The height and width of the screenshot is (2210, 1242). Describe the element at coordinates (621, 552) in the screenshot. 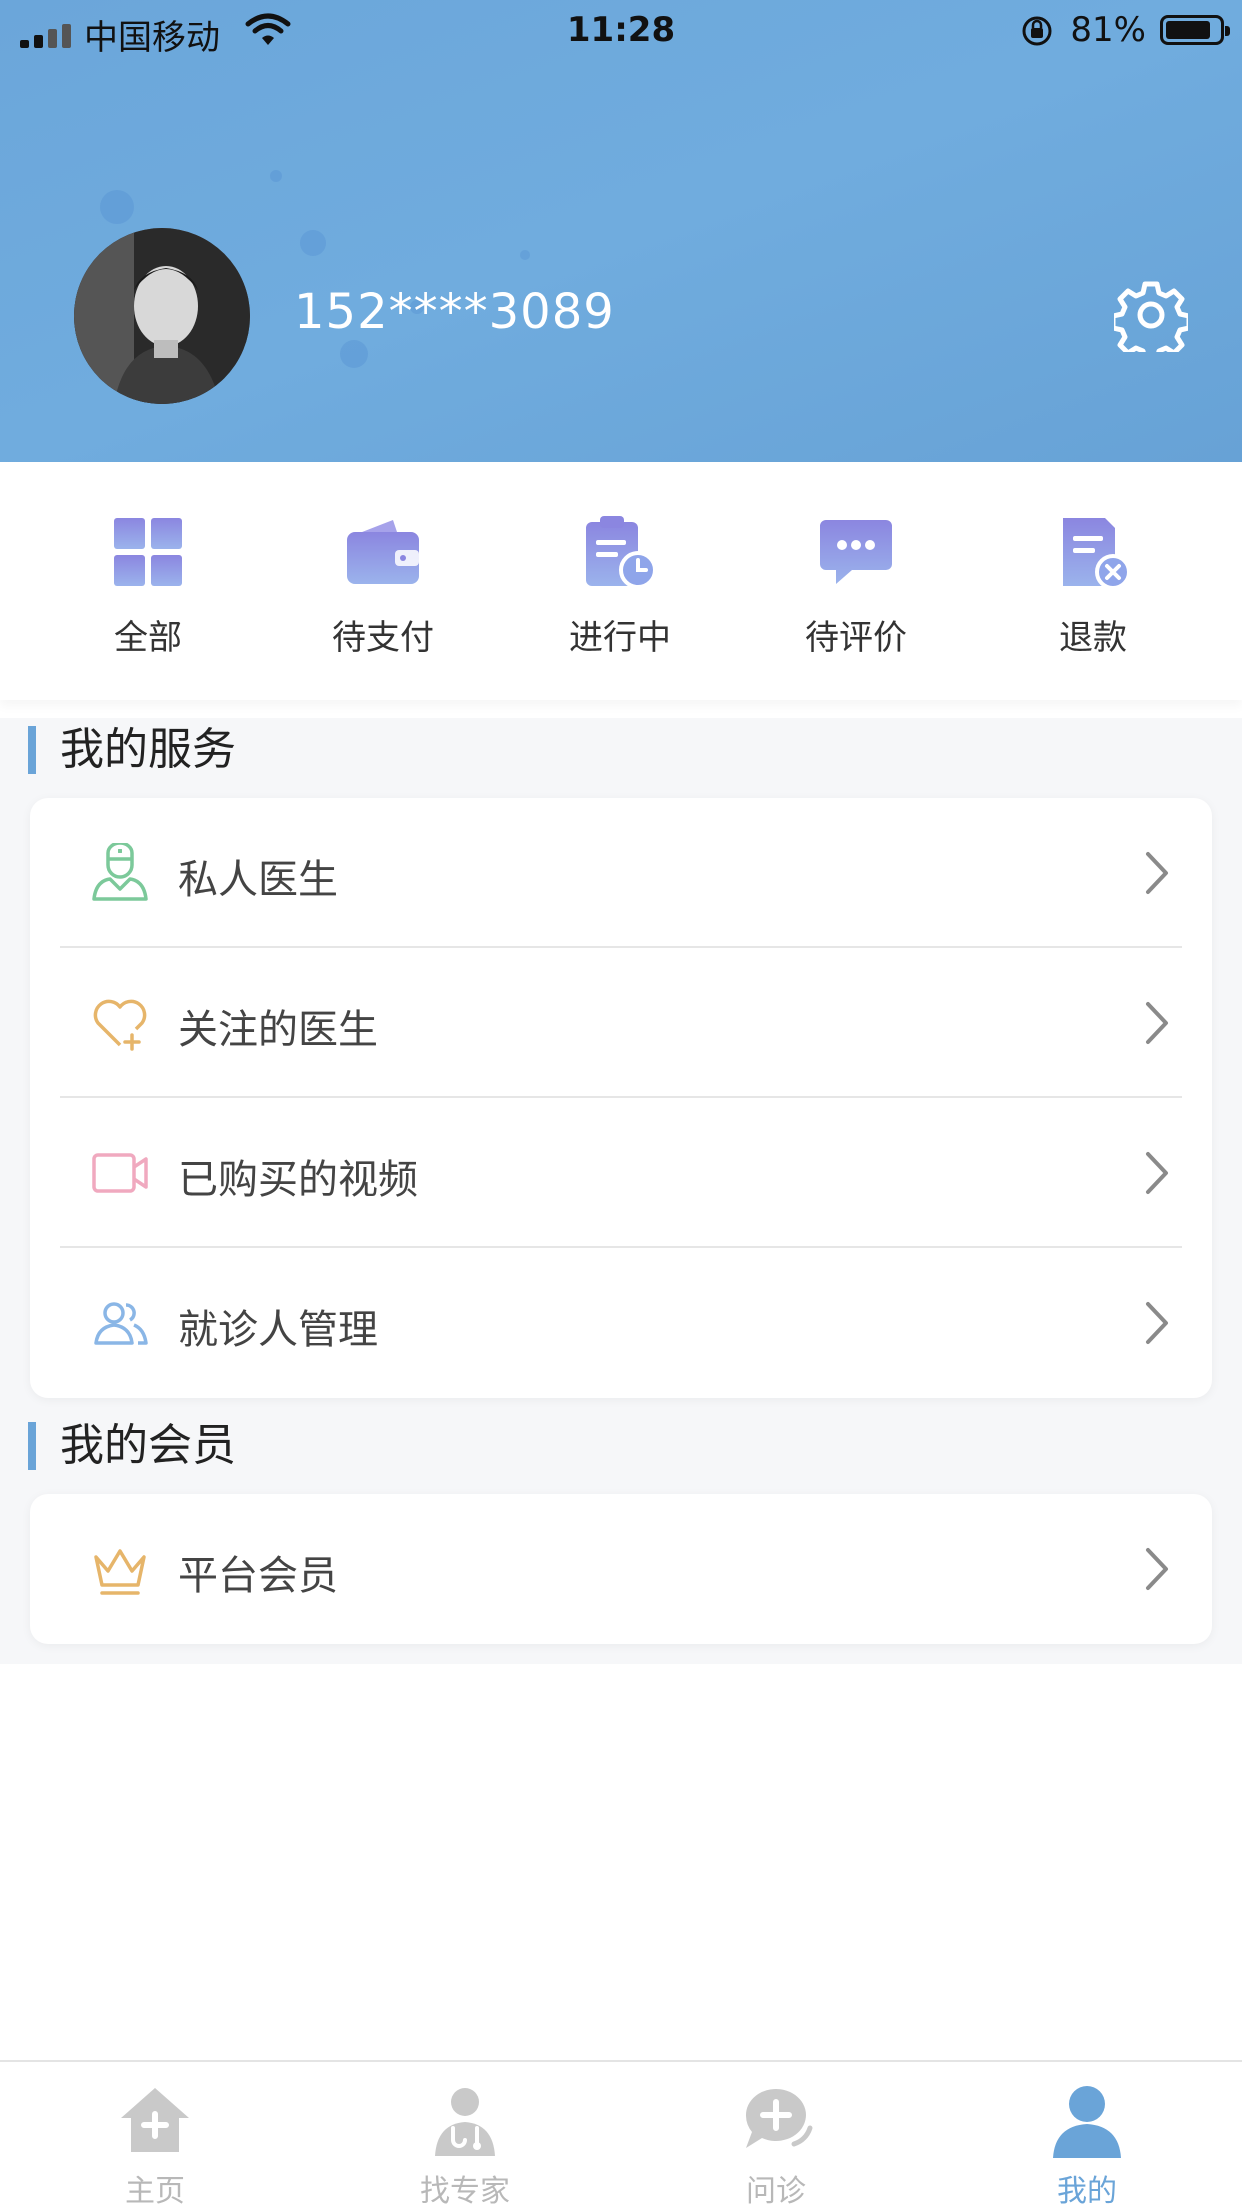

I see `clipboard-clock-icon` at that location.